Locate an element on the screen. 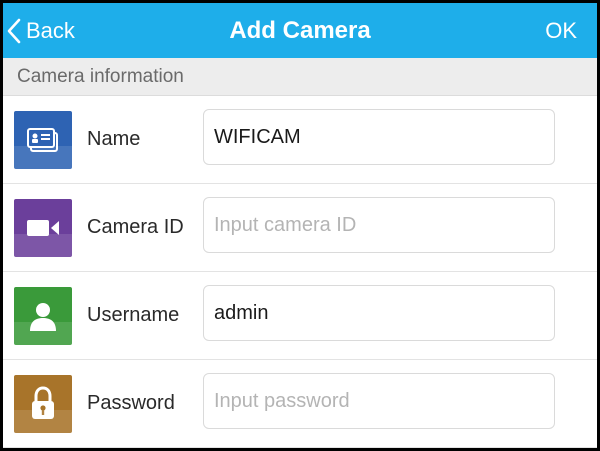 The width and height of the screenshot is (600, 451). back-button: Back is located at coordinates (41, 30).